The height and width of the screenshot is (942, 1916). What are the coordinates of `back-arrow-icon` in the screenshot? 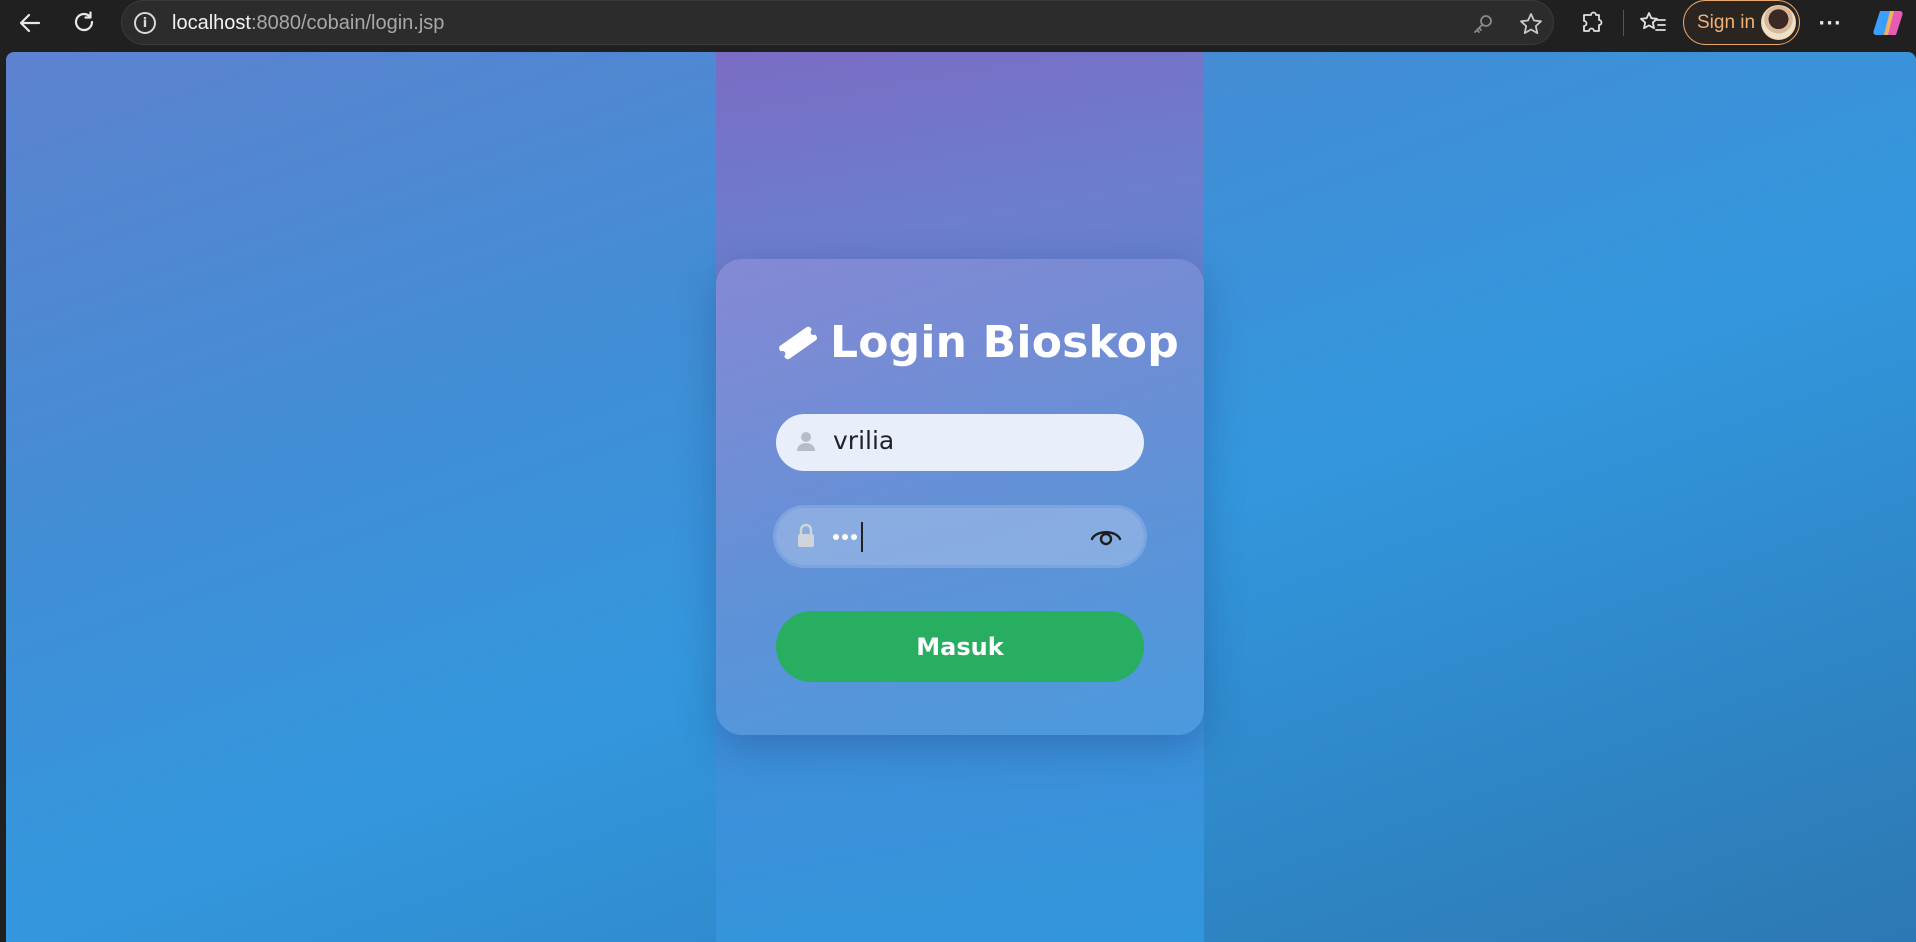 It's located at (30, 23).